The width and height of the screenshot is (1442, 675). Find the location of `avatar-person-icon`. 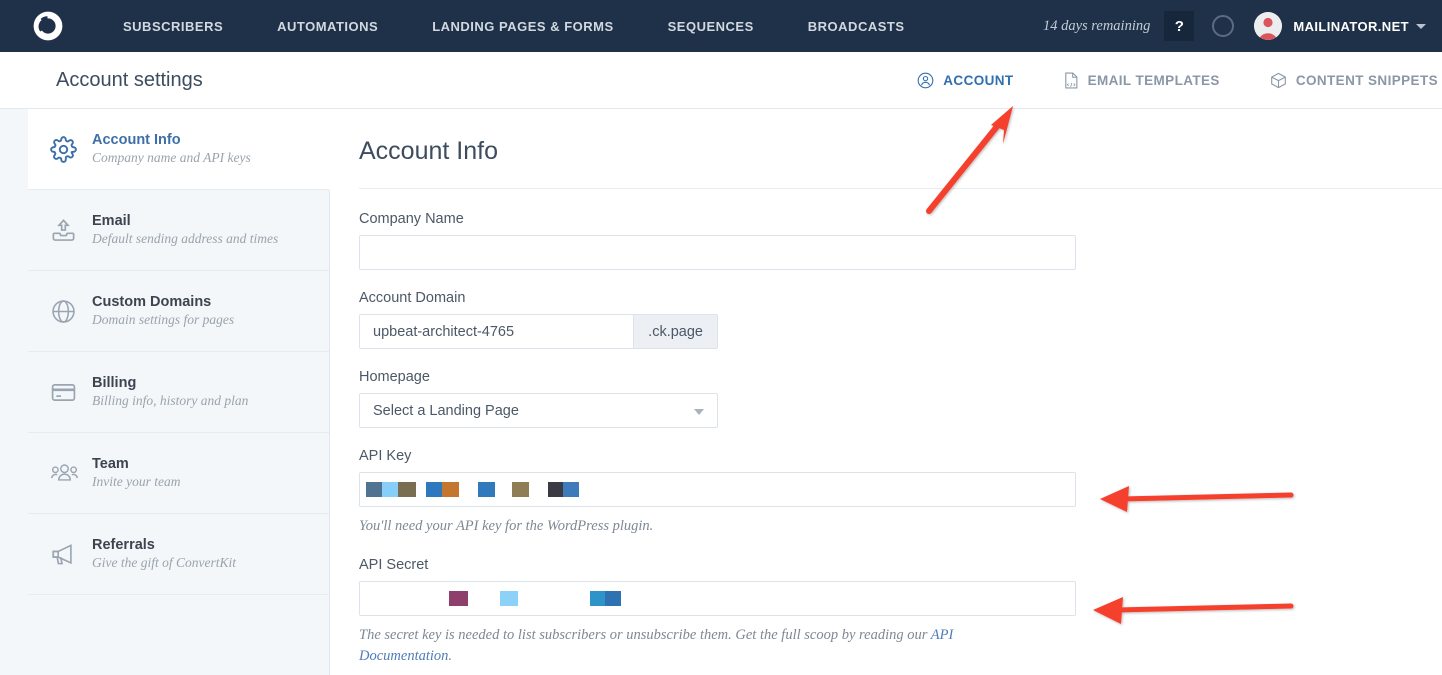

avatar-person-icon is located at coordinates (1268, 26).